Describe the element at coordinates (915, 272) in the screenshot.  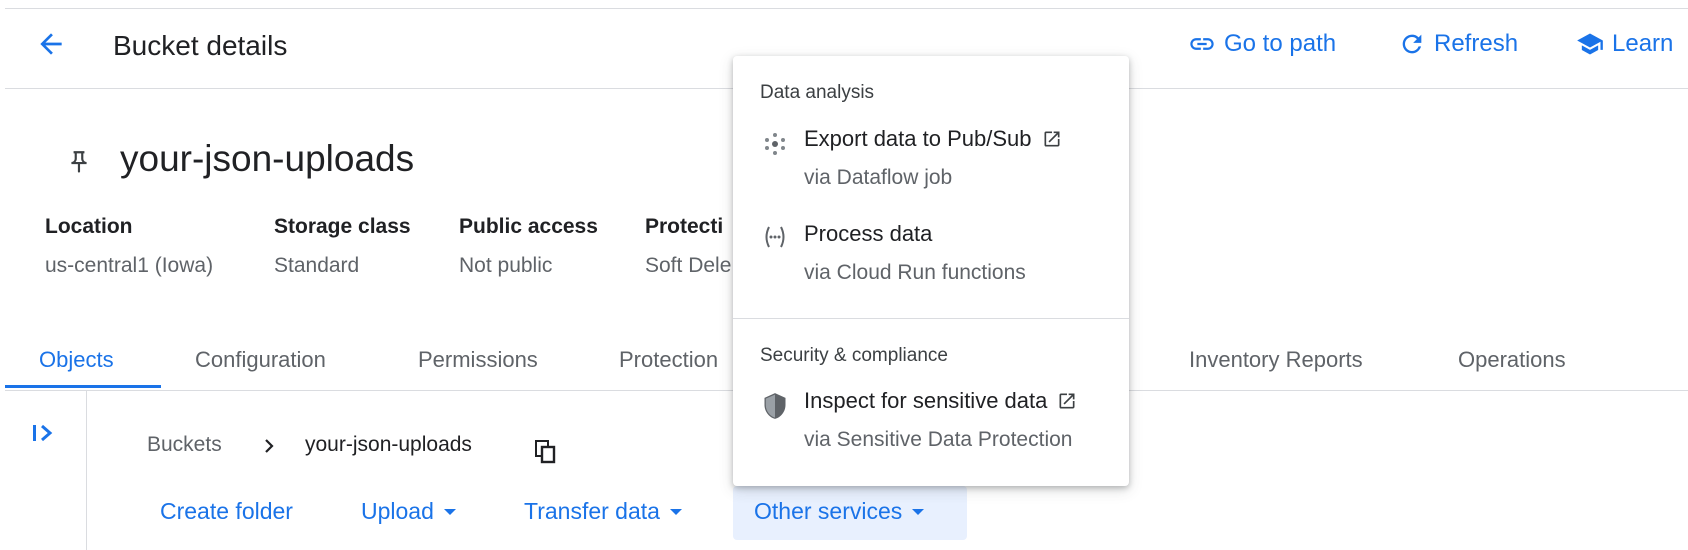
I see `process-data-sub: via Cloud Run functions` at that location.